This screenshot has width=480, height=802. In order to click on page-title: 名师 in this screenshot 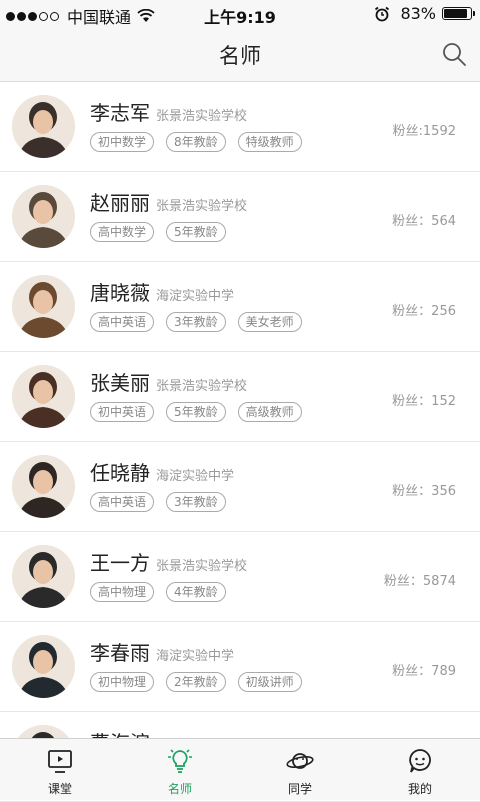, I will do `click(240, 56)`.